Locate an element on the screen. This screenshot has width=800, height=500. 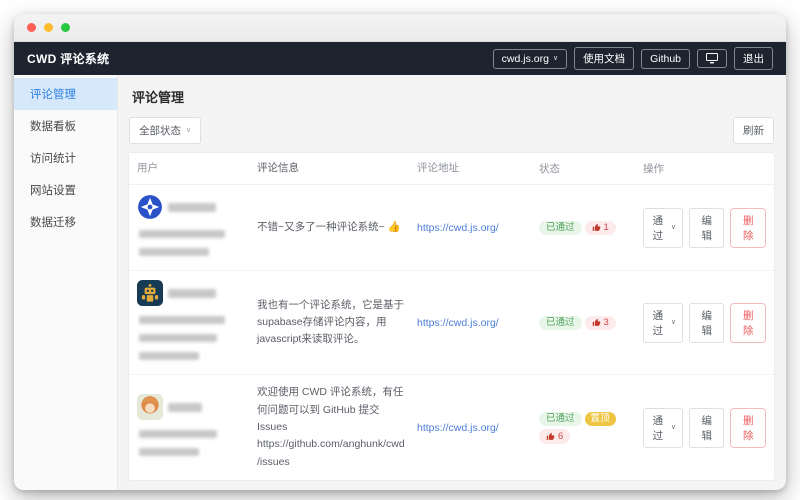
sidebar-item-comment-management: 评论管理 is located at coordinates (65, 94).